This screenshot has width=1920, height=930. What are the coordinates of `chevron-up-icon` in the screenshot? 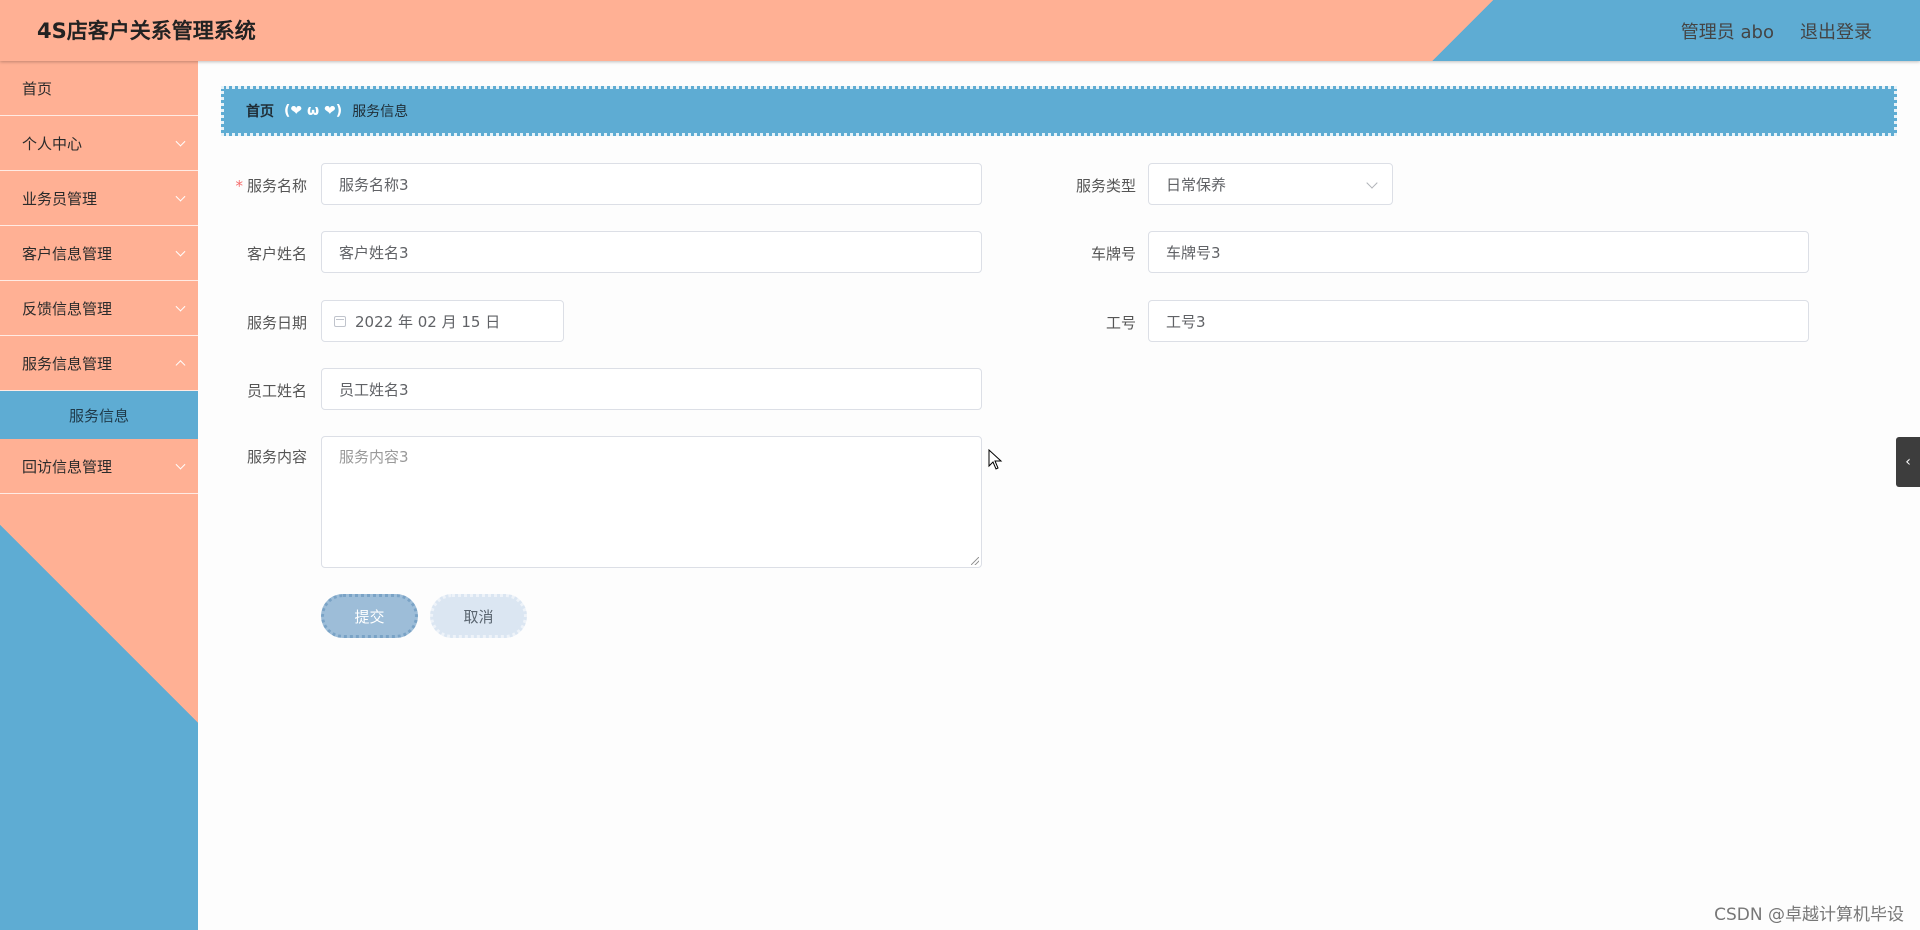 It's located at (180, 365).